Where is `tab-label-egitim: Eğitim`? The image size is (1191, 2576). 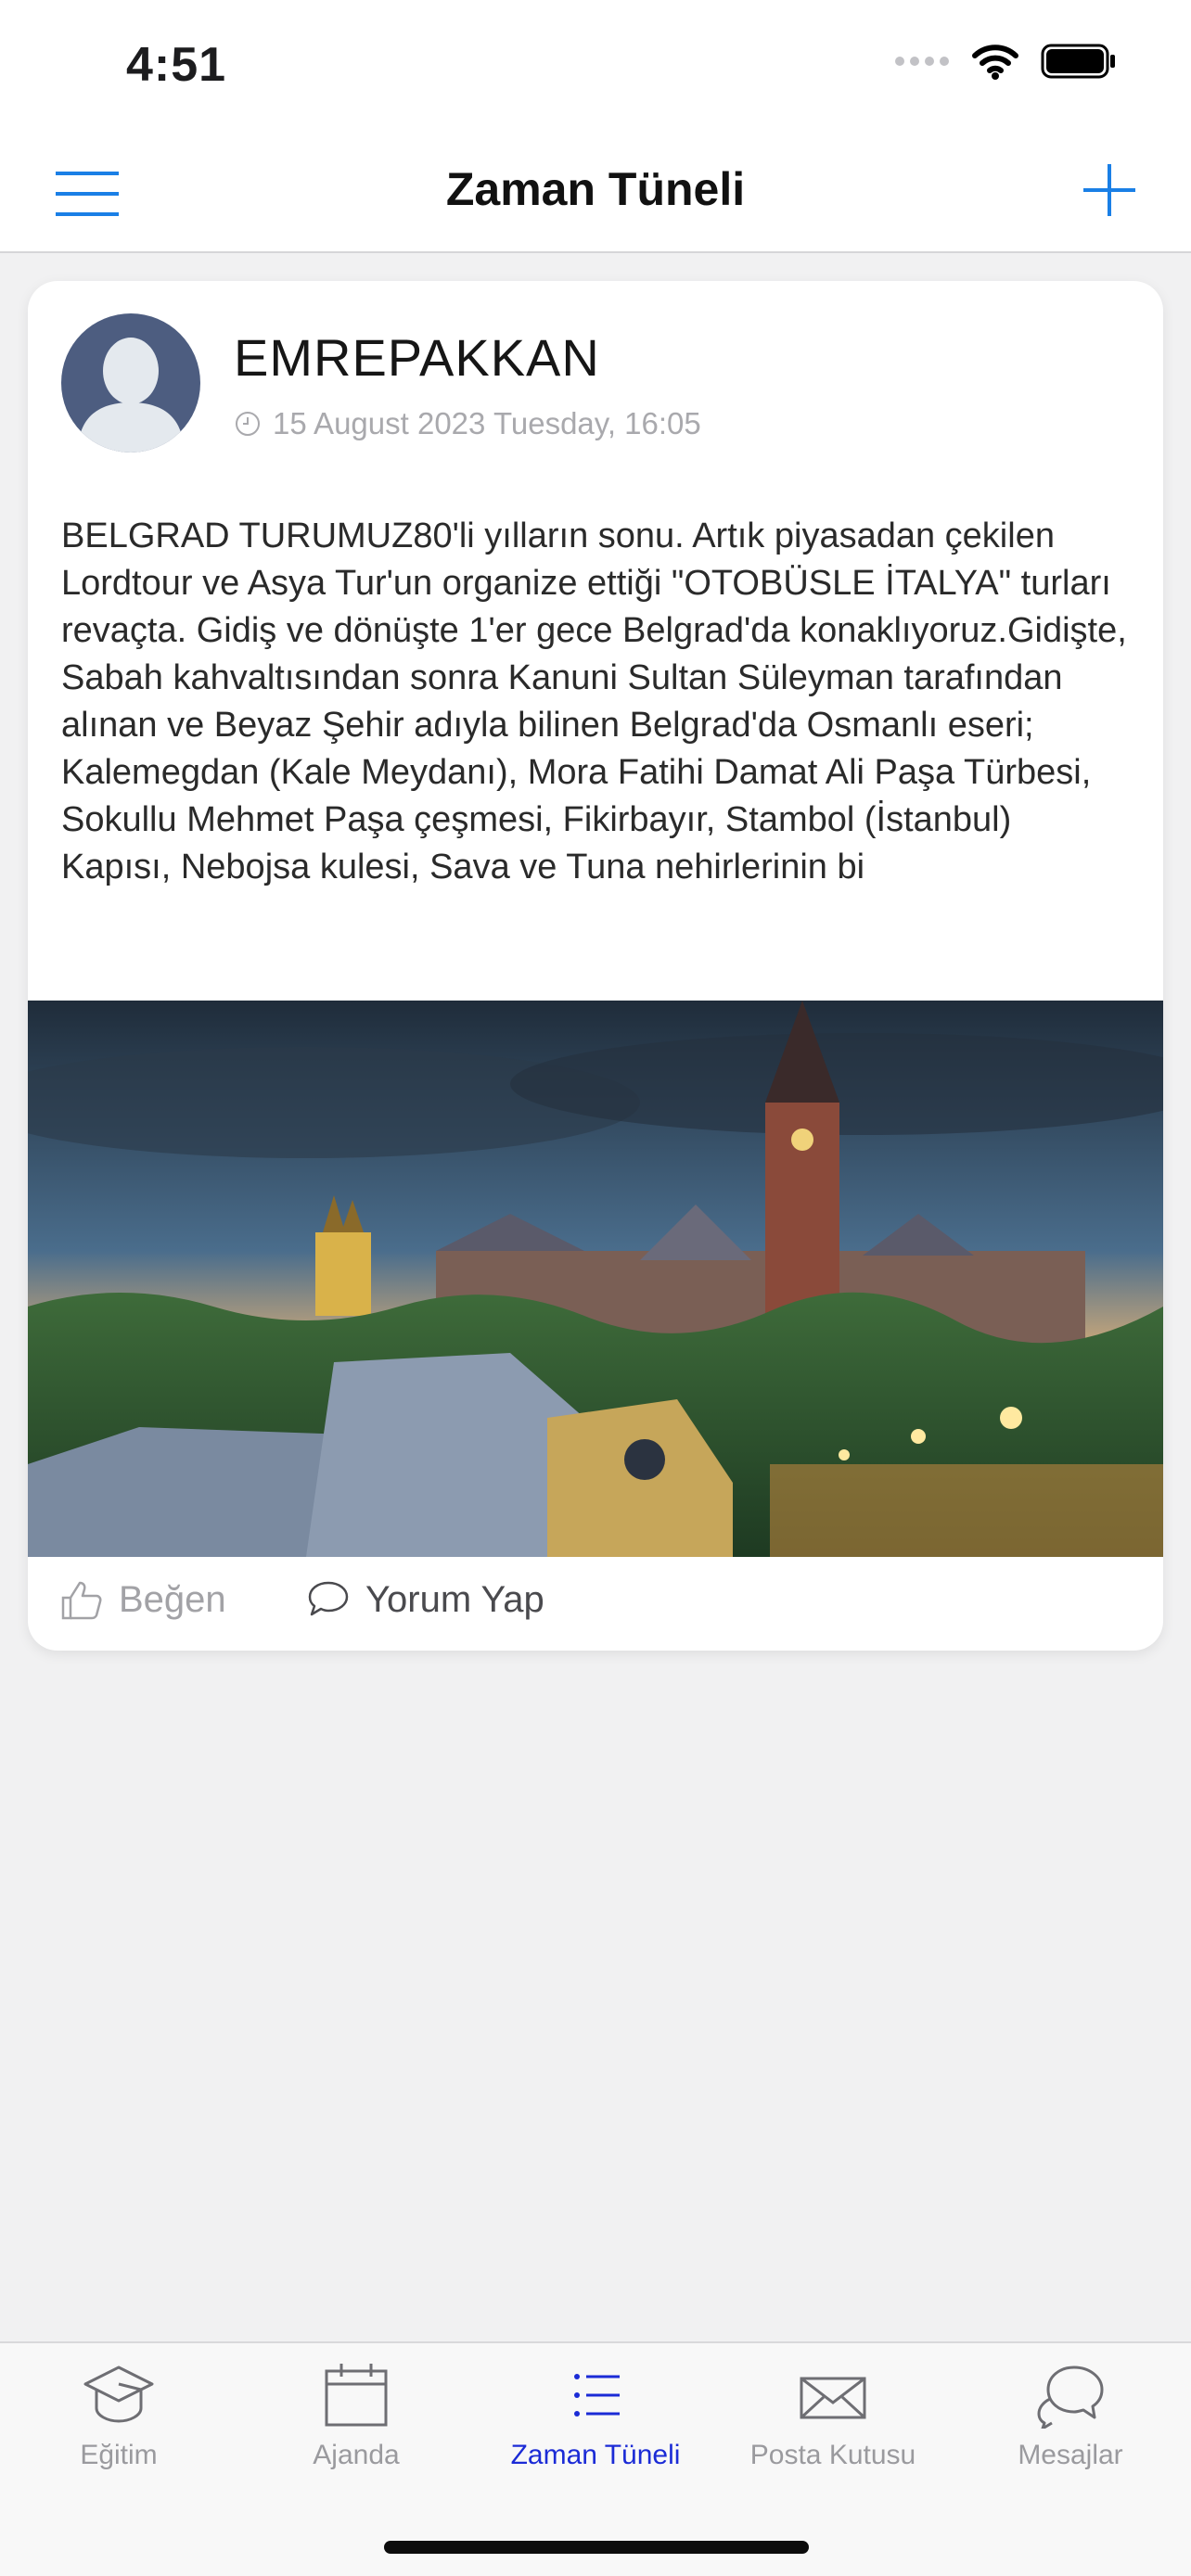 tab-label-egitim: Eğitim is located at coordinates (119, 2455).